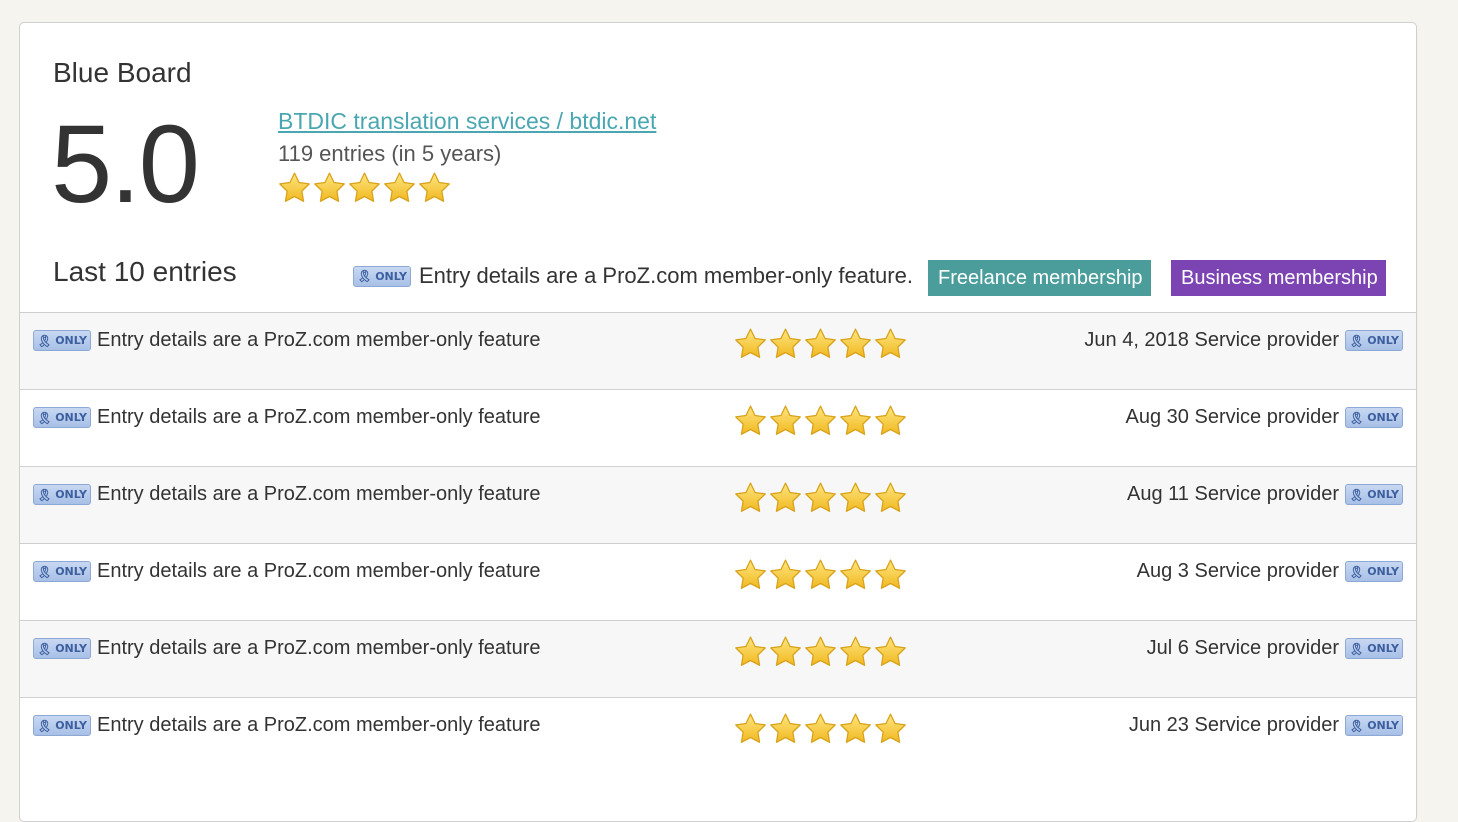 Image resolution: width=1458 pixels, height=822 pixels. I want to click on entry-date: Jun 23, so click(1158, 725).